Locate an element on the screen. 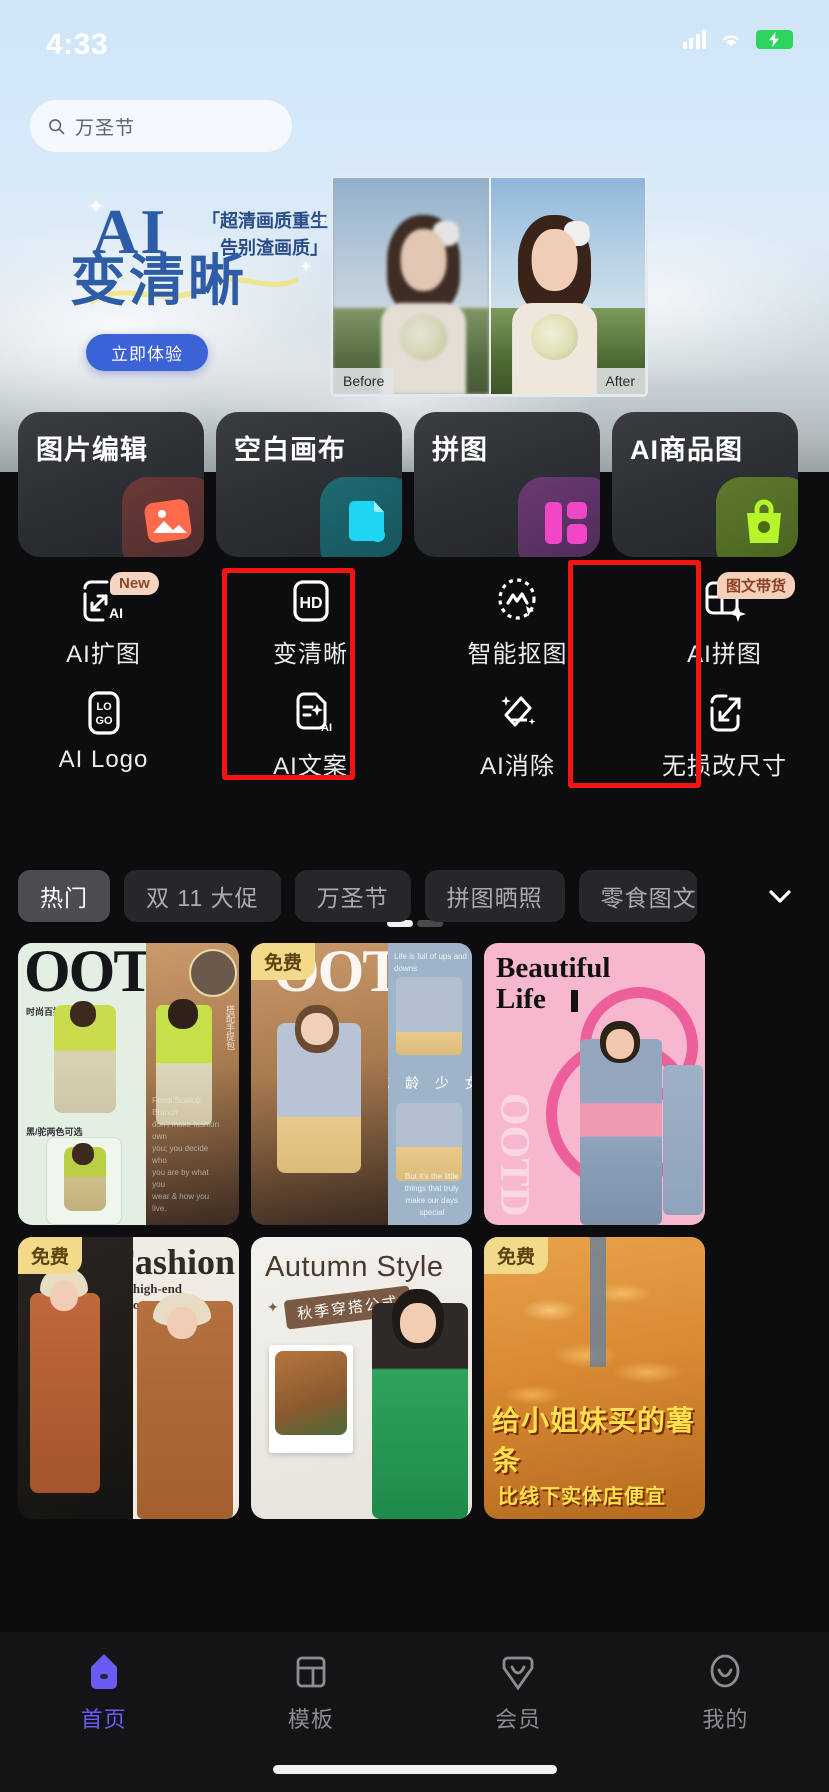 Image resolution: width=829 pixels, height=1792 pixels. tool-lossless-resize: 无损改尺寸 is located at coordinates (724, 734).